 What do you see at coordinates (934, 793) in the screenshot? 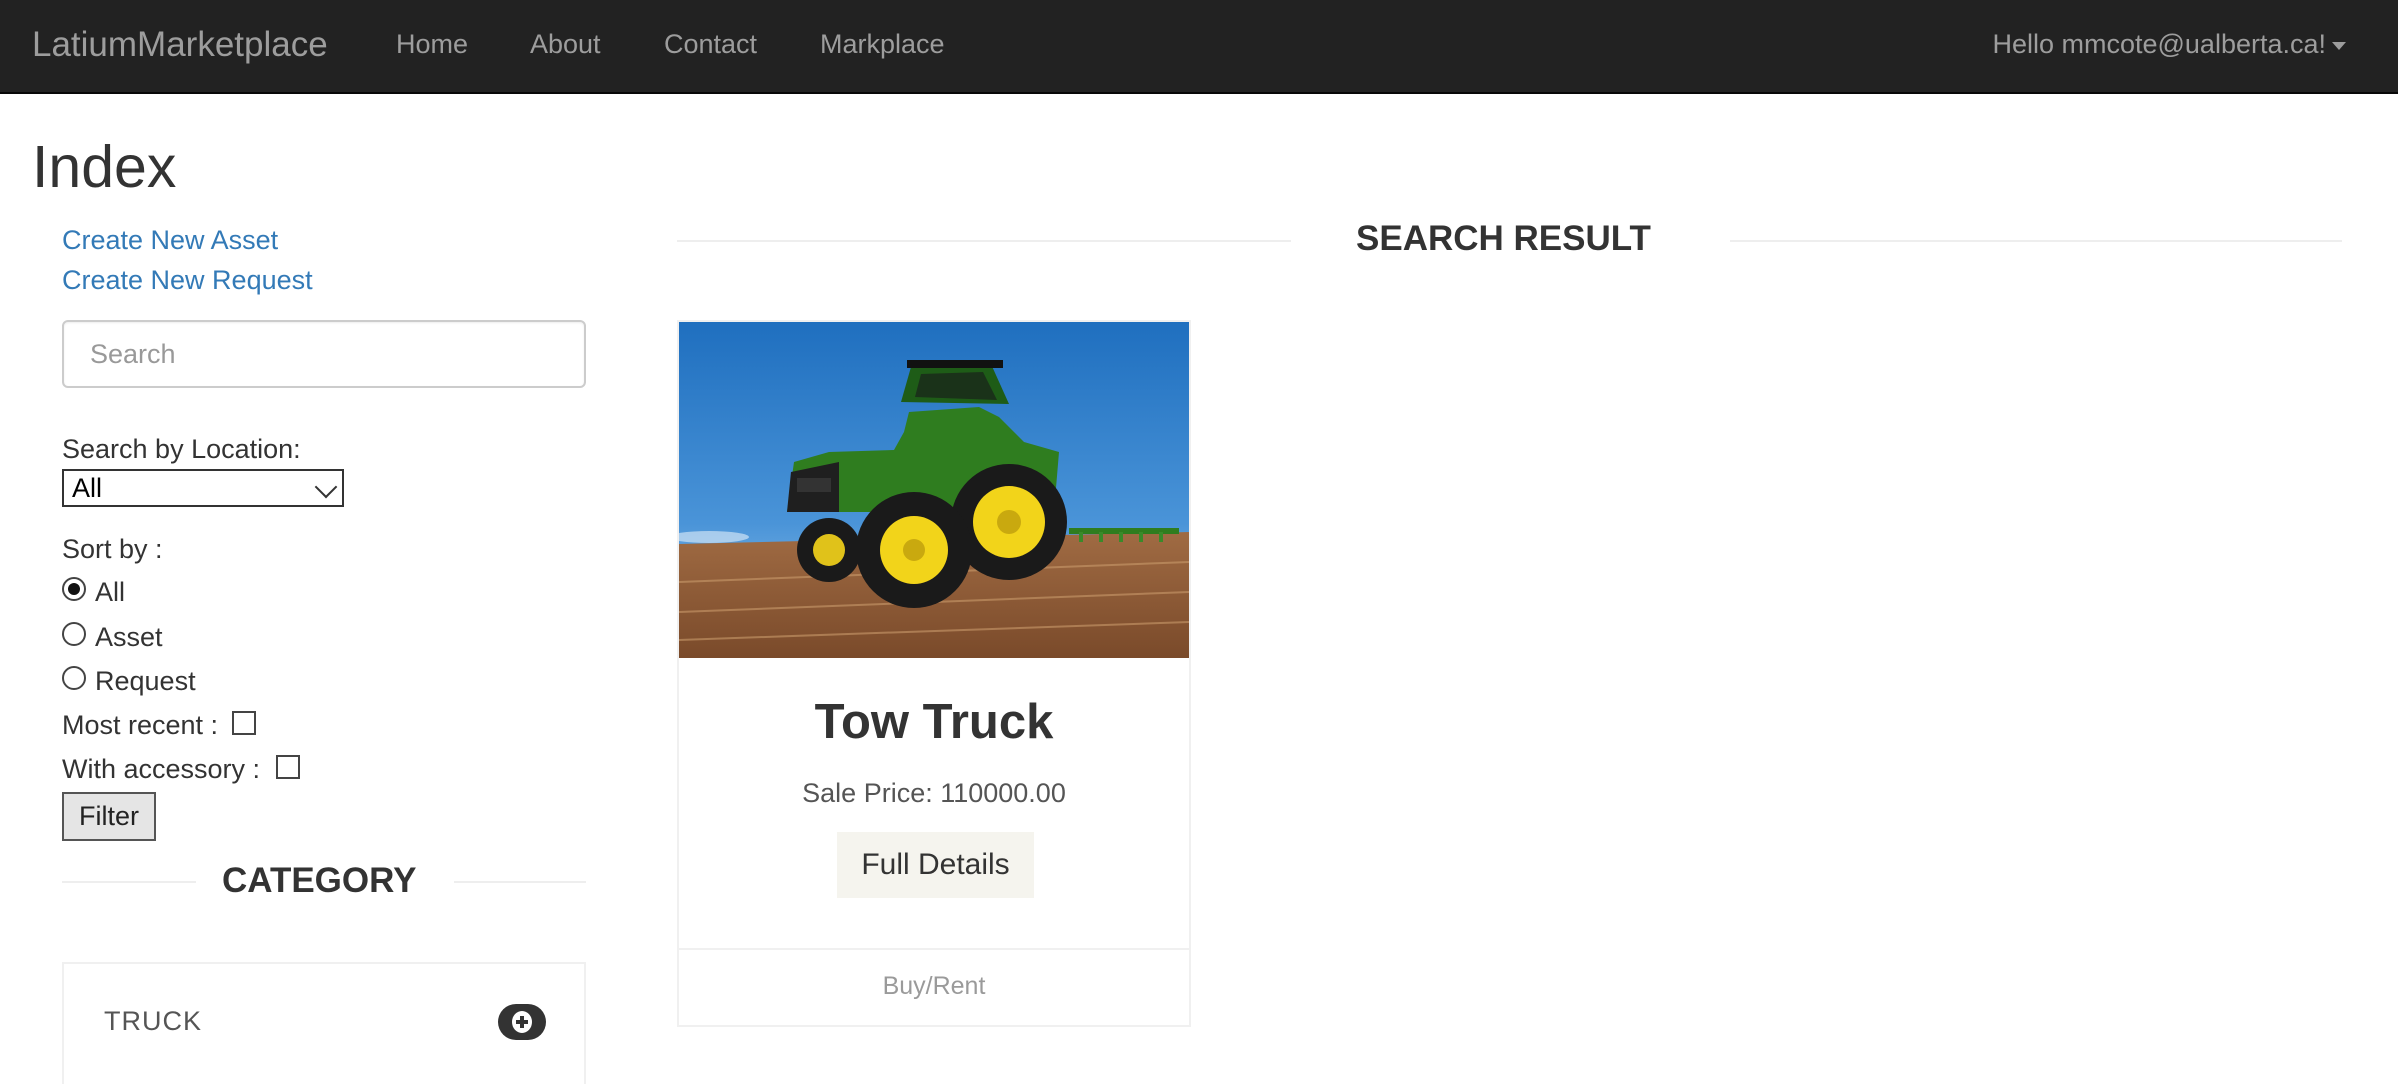
I see `result-price: Sale Price: 110000.00` at bounding box center [934, 793].